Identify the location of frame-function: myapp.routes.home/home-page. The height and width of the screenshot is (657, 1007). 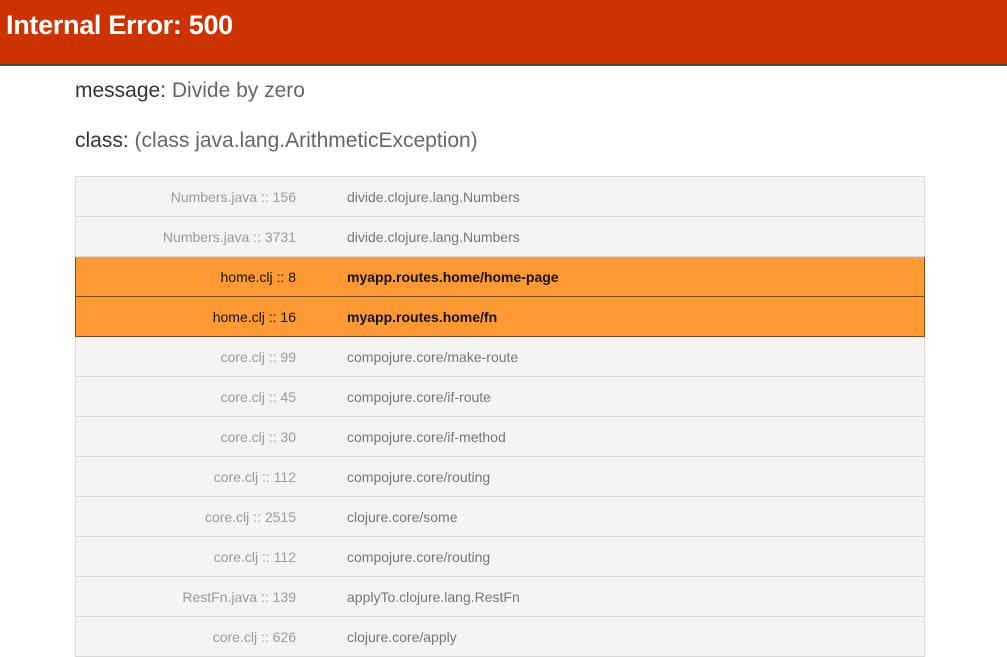
(453, 277).